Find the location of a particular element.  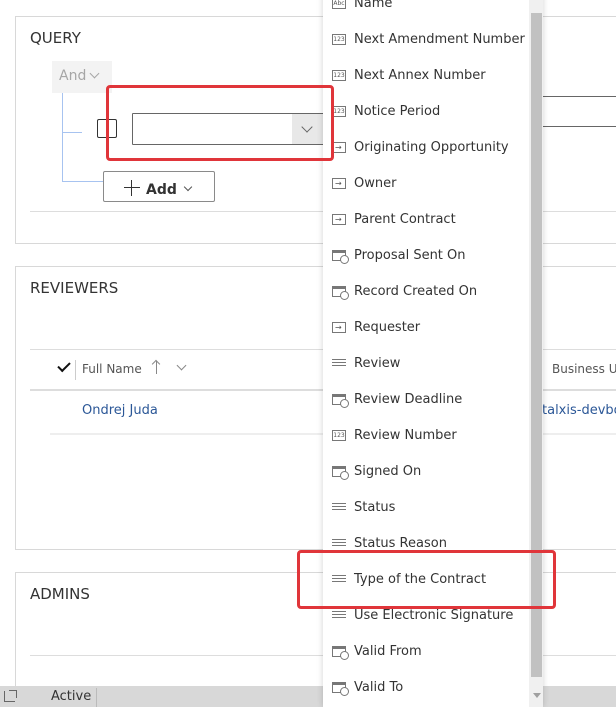

text-field-icon: Abc is located at coordinates (339, 4).